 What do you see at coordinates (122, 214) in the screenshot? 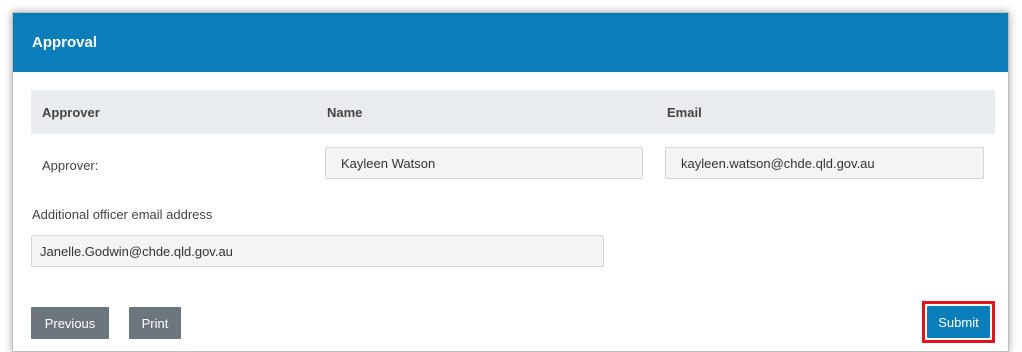
I see `additional-officer-label: Additional officer email address` at bounding box center [122, 214].